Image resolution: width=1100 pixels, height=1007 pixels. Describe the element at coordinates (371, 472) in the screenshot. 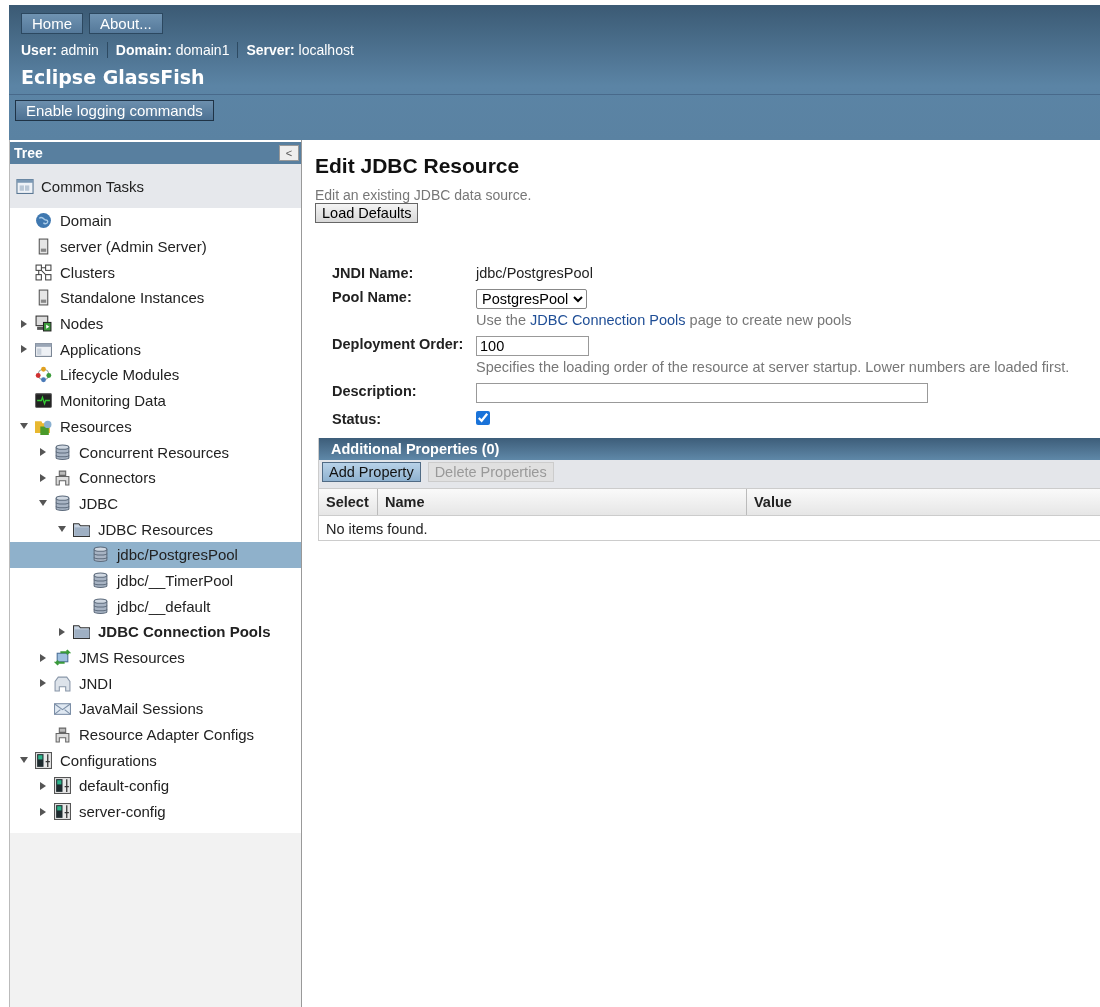

I see `toolbar-button: Add Property` at that location.